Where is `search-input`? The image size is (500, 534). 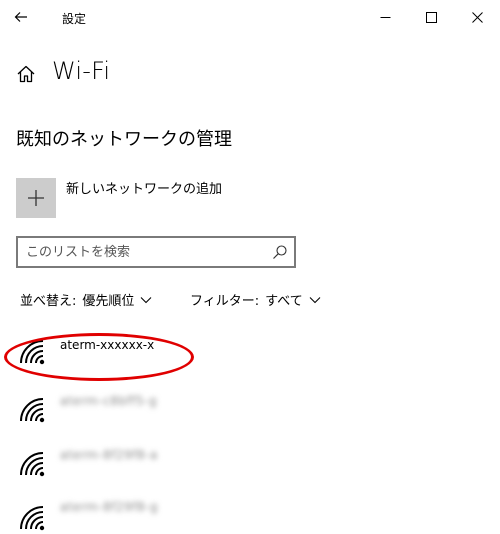 search-input is located at coordinates (141, 252).